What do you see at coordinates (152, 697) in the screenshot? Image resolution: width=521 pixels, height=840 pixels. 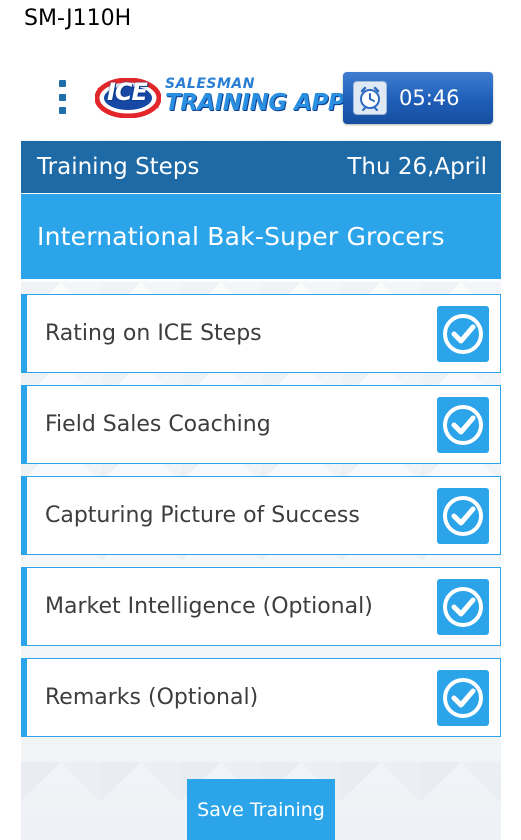 I see `step-label: Remarks (Optional)` at bounding box center [152, 697].